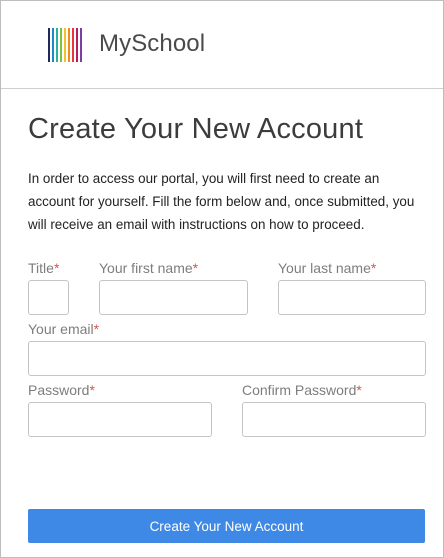  I want to click on title-input, so click(48, 297).